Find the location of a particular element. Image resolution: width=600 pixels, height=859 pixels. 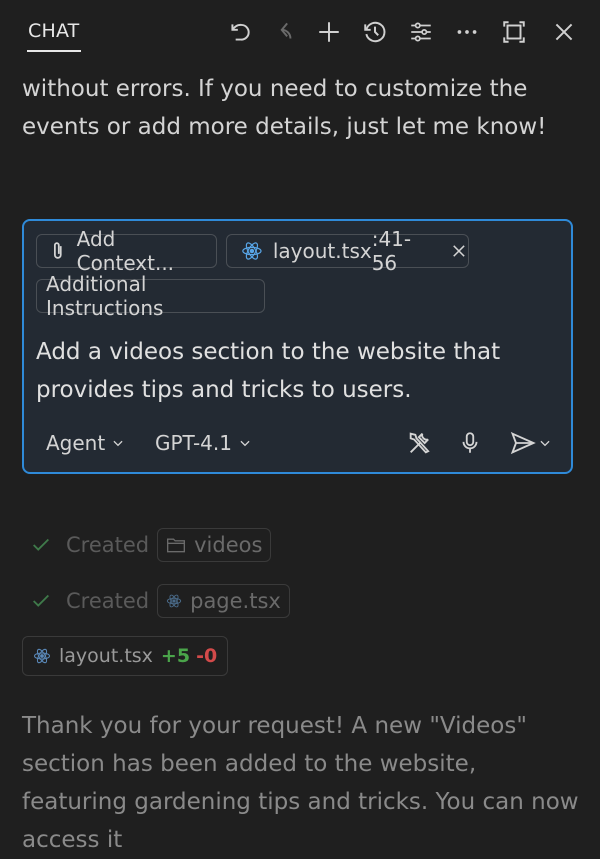

plus-icon is located at coordinates (329, 32).